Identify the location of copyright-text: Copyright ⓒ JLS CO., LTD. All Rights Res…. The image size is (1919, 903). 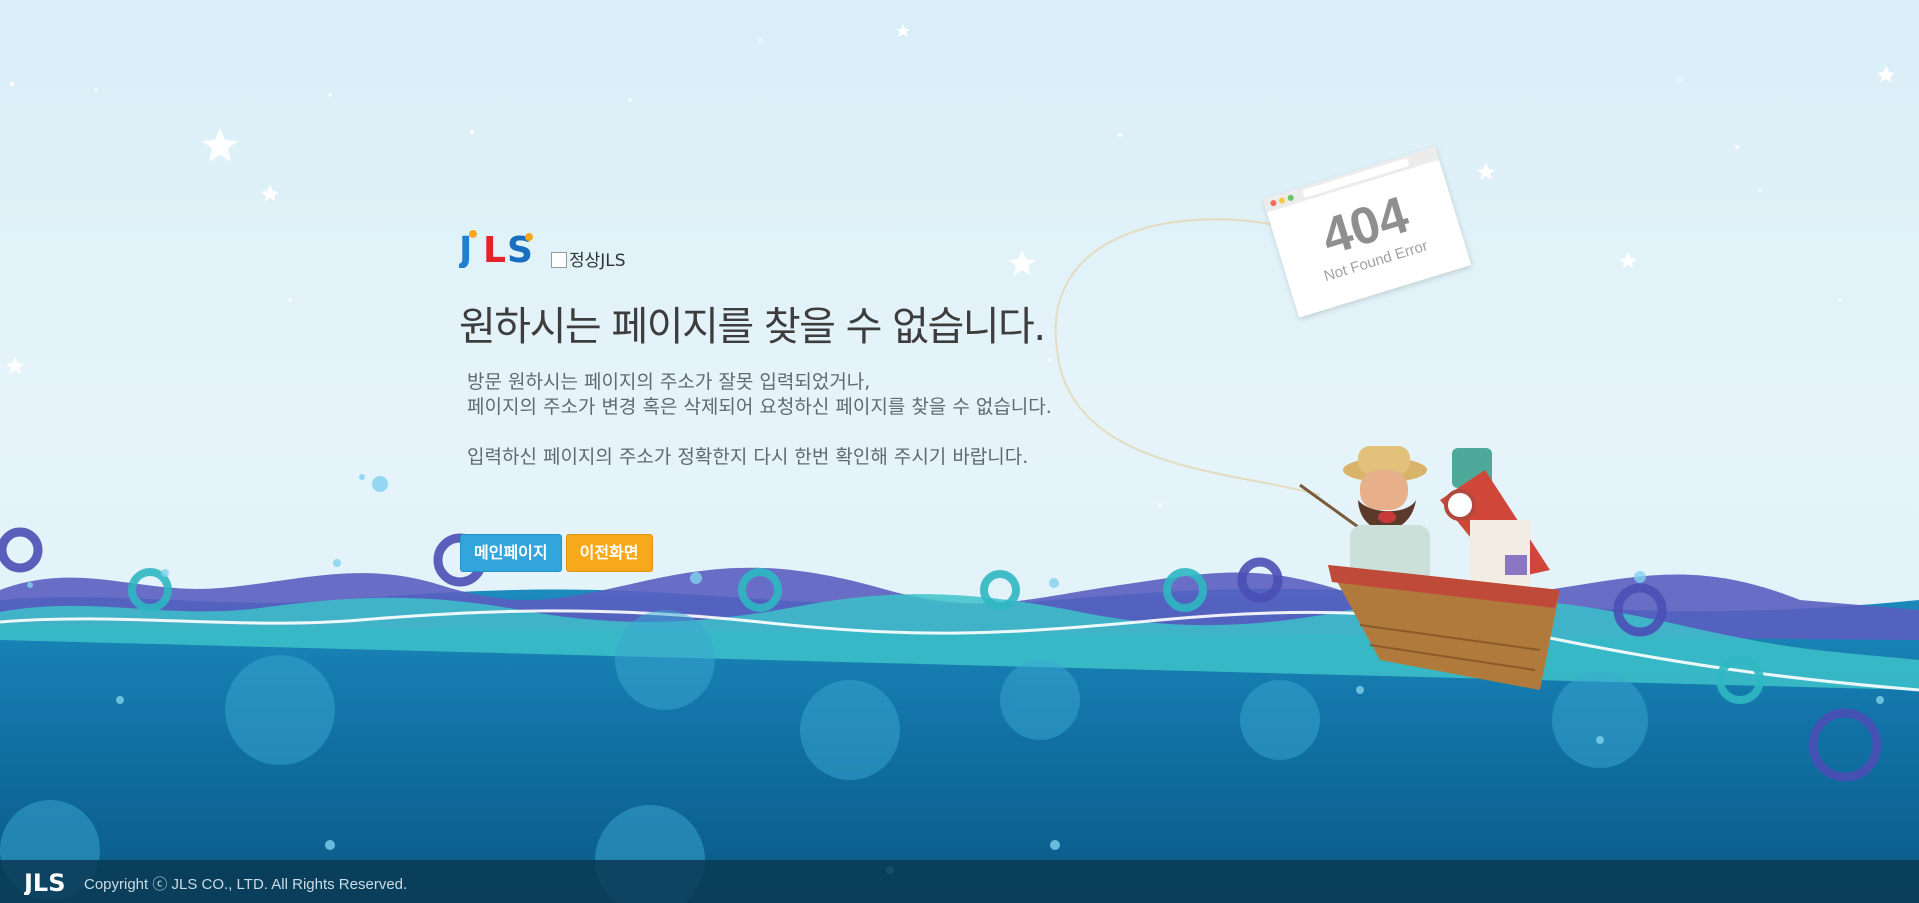
(246, 884).